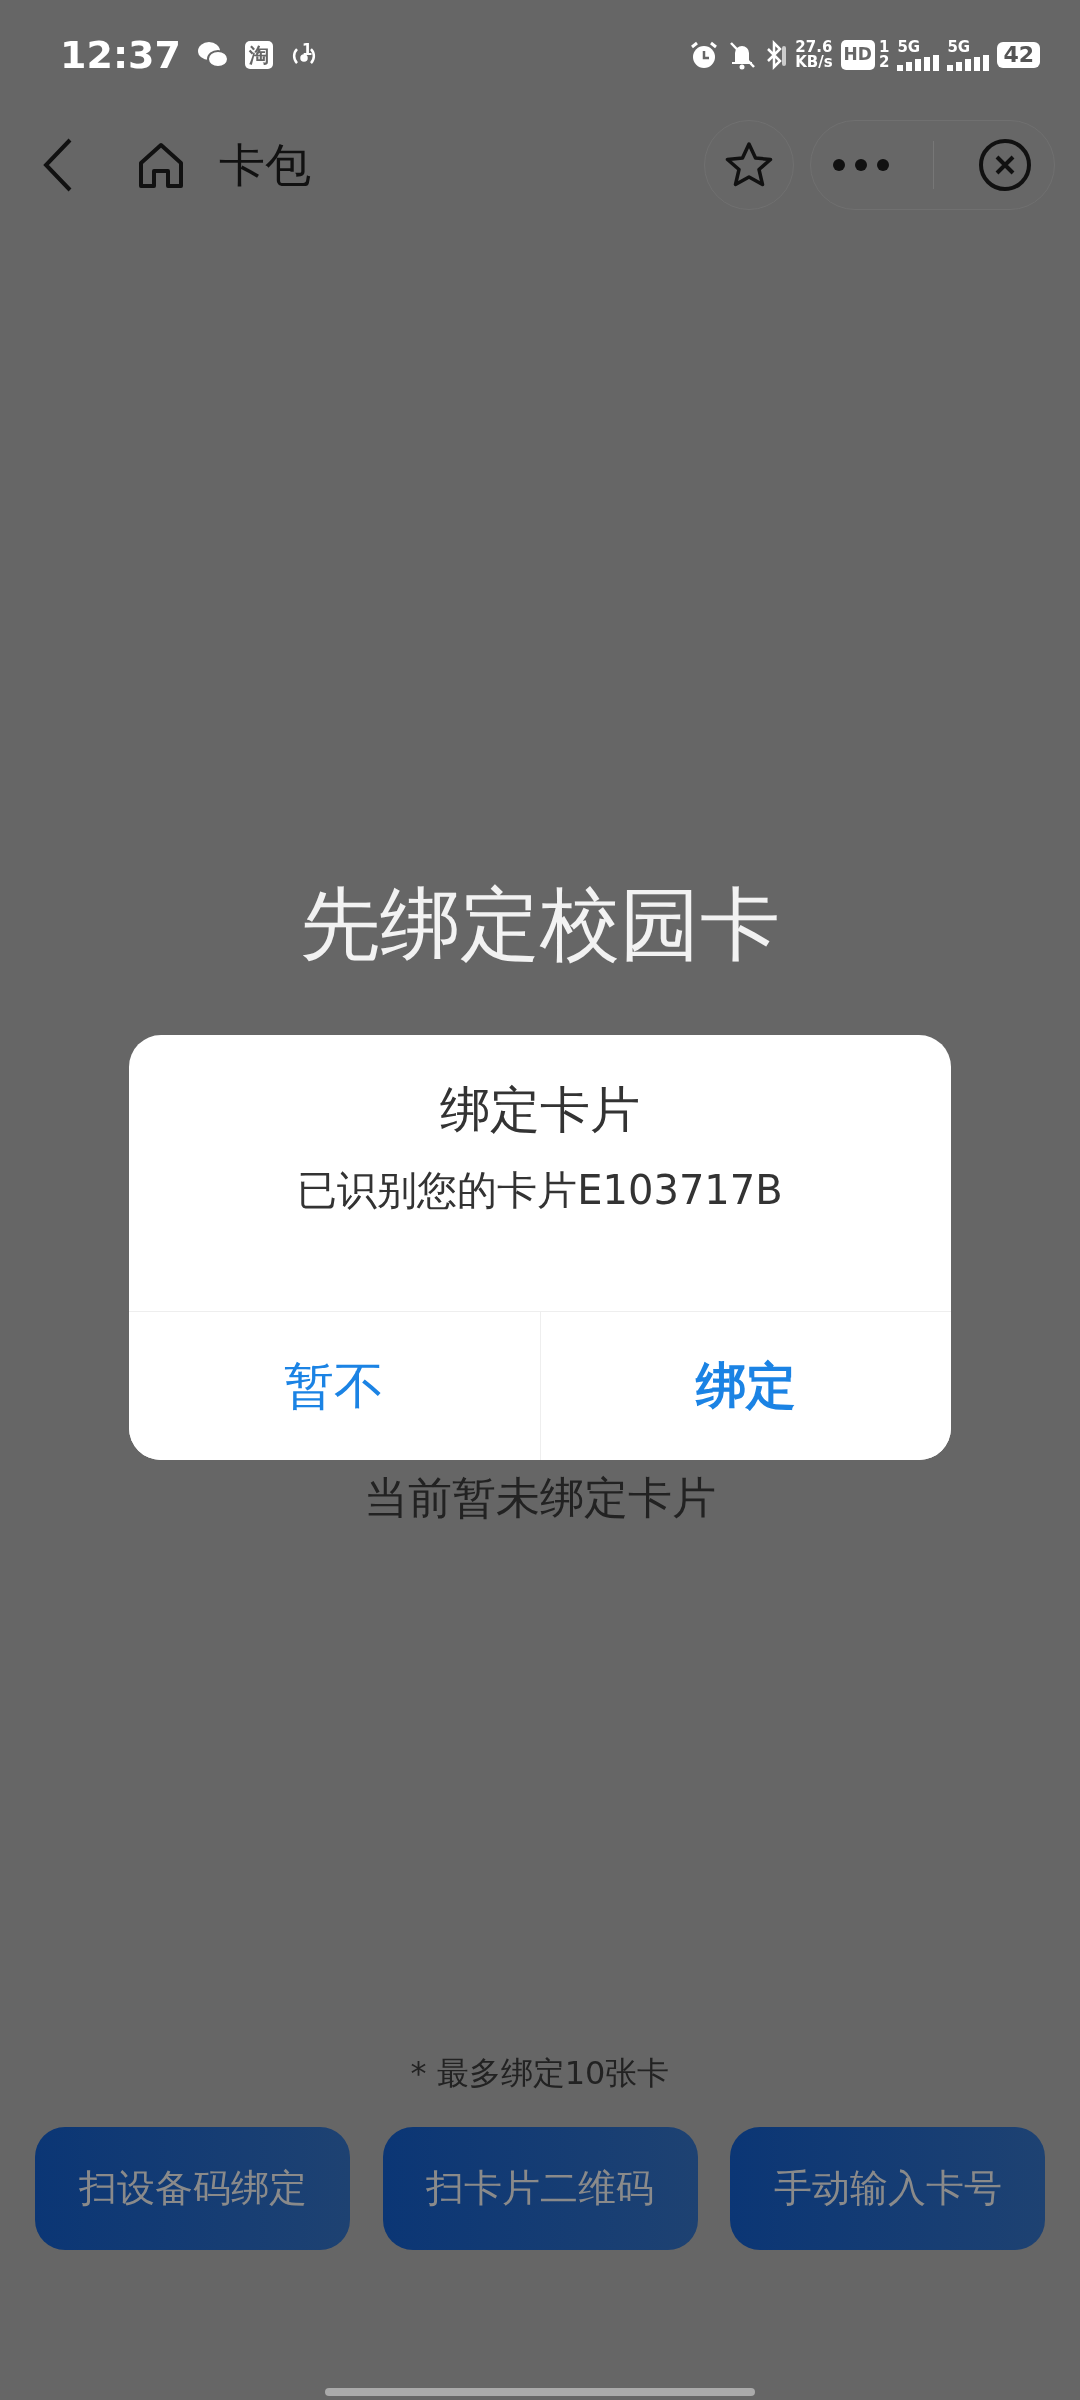 The image size is (1080, 2400). Describe the element at coordinates (192, 2188) in the screenshot. I see `action-button: 扫设备码绑定` at that location.